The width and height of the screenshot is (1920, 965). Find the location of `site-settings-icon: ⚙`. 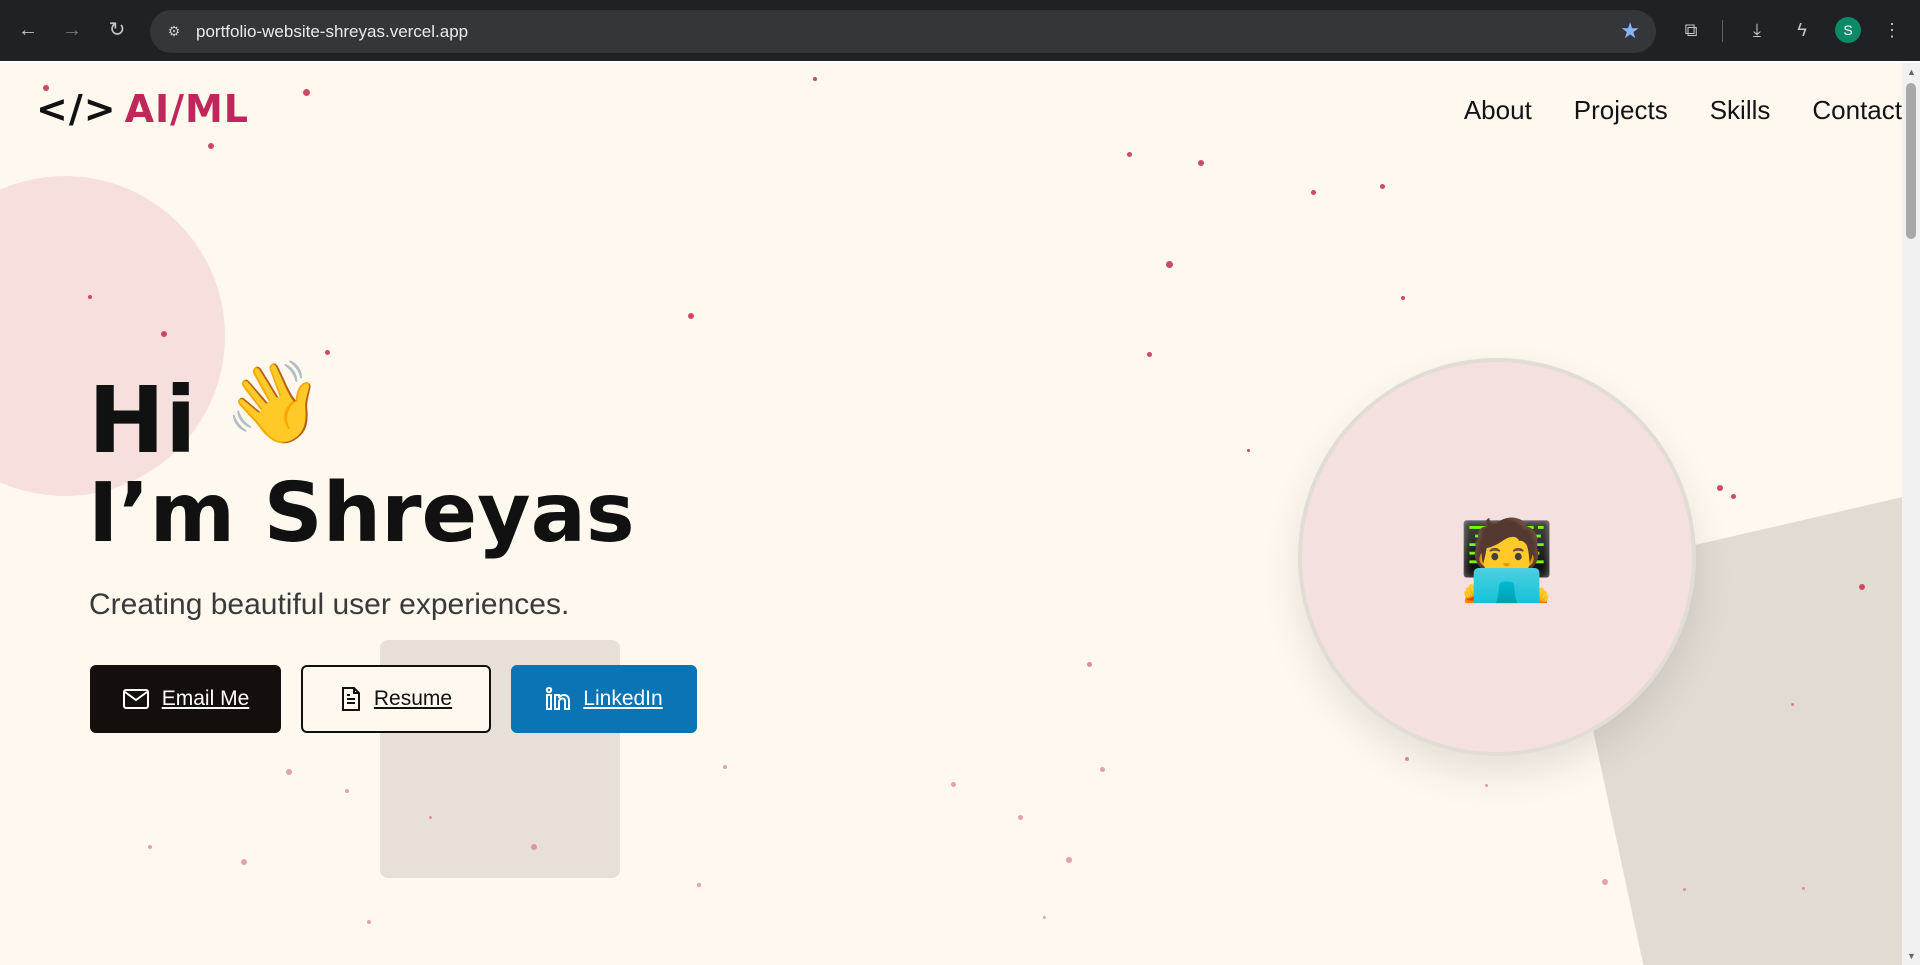

site-settings-icon: ⚙ is located at coordinates (174, 31).